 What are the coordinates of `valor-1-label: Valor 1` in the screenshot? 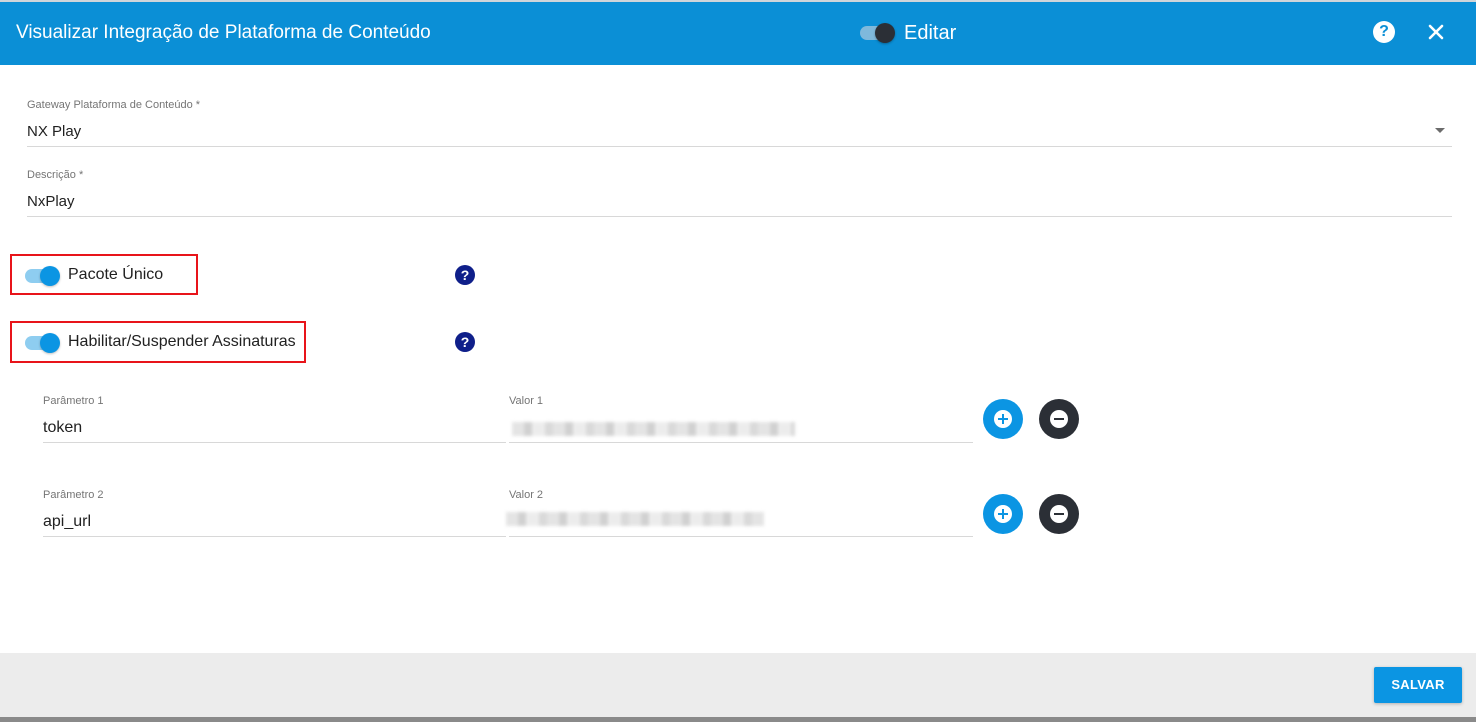 It's located at (526, 401).